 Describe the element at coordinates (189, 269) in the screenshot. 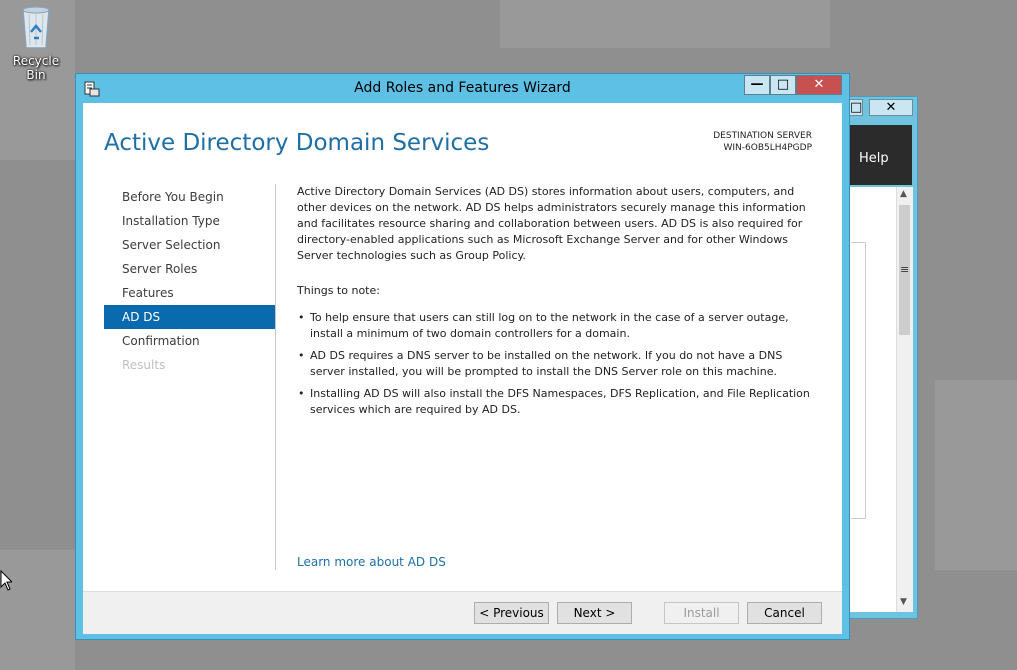

I see `nav-step-server-roles: Server Roles` at that location.